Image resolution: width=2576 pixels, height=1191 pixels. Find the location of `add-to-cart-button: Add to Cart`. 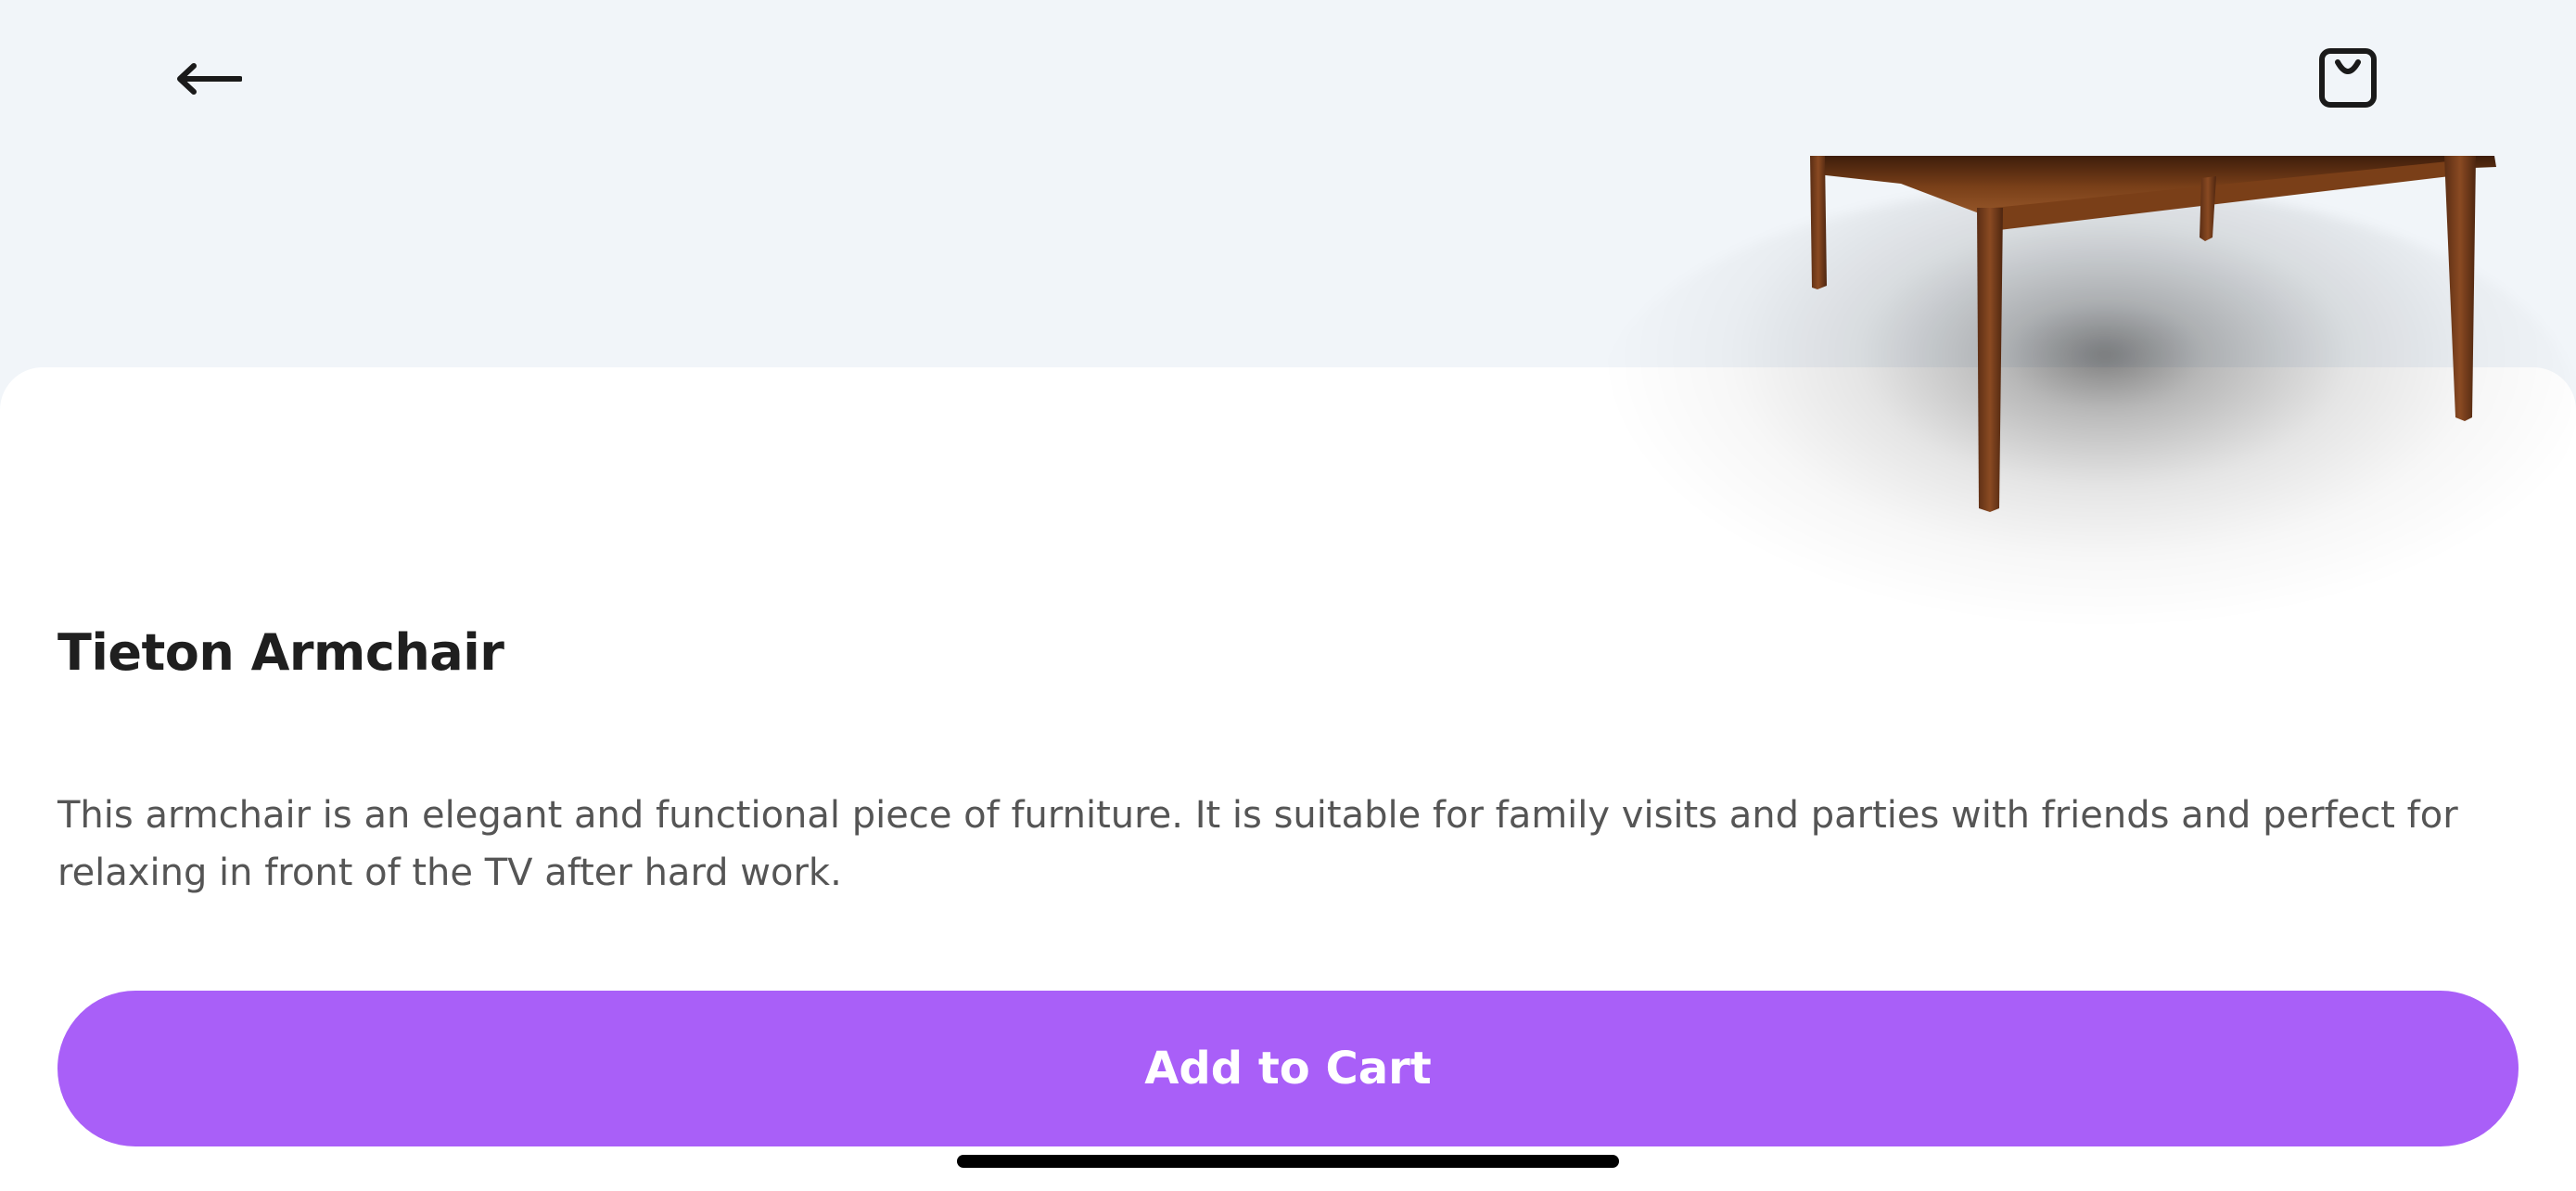

add-to-cart-button: Add to Cart is located at coordinates (1288, 1068).